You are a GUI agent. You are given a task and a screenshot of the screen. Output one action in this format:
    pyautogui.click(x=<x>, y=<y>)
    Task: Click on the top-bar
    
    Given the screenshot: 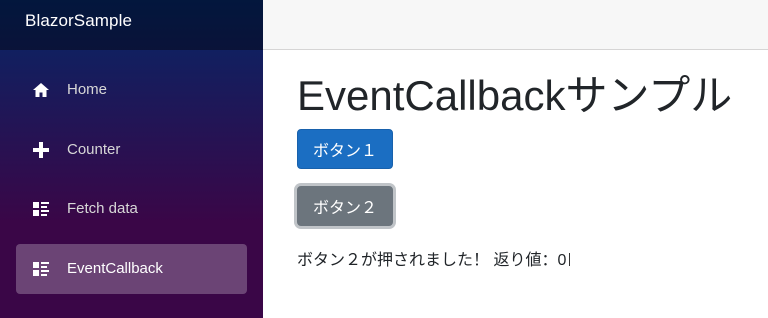 What is the action you would take?
    pyautogui.click(x=515, y=25)
    